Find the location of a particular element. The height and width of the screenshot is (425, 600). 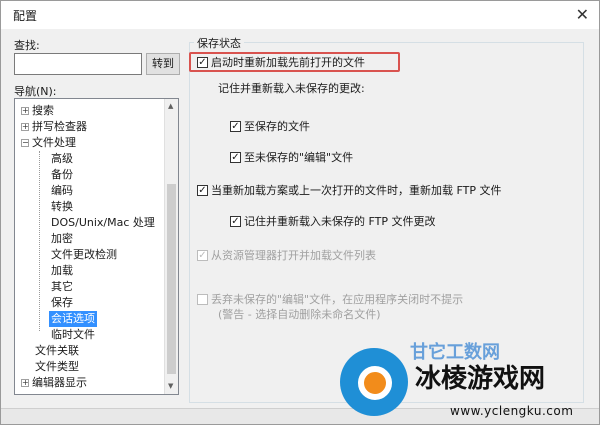

tree-item-encoding: 编码 is located at coordinates (62, 191).